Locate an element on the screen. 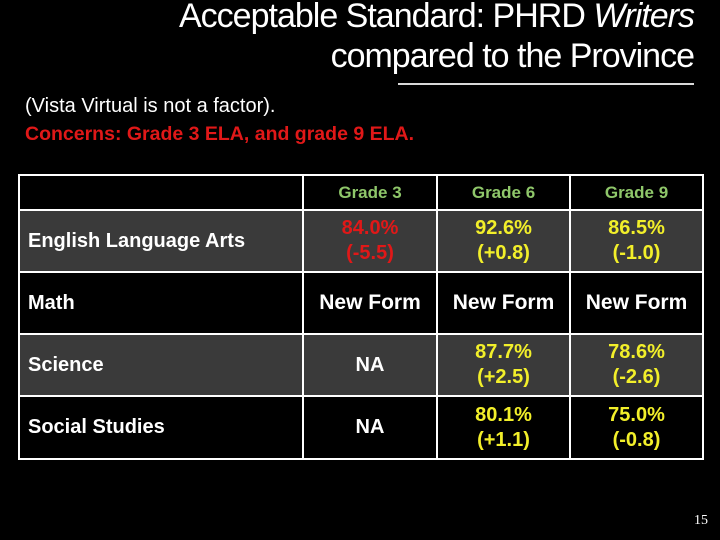 The image size is (720, 540). percent-value: 84.0% is located at coordinates (370, 228).